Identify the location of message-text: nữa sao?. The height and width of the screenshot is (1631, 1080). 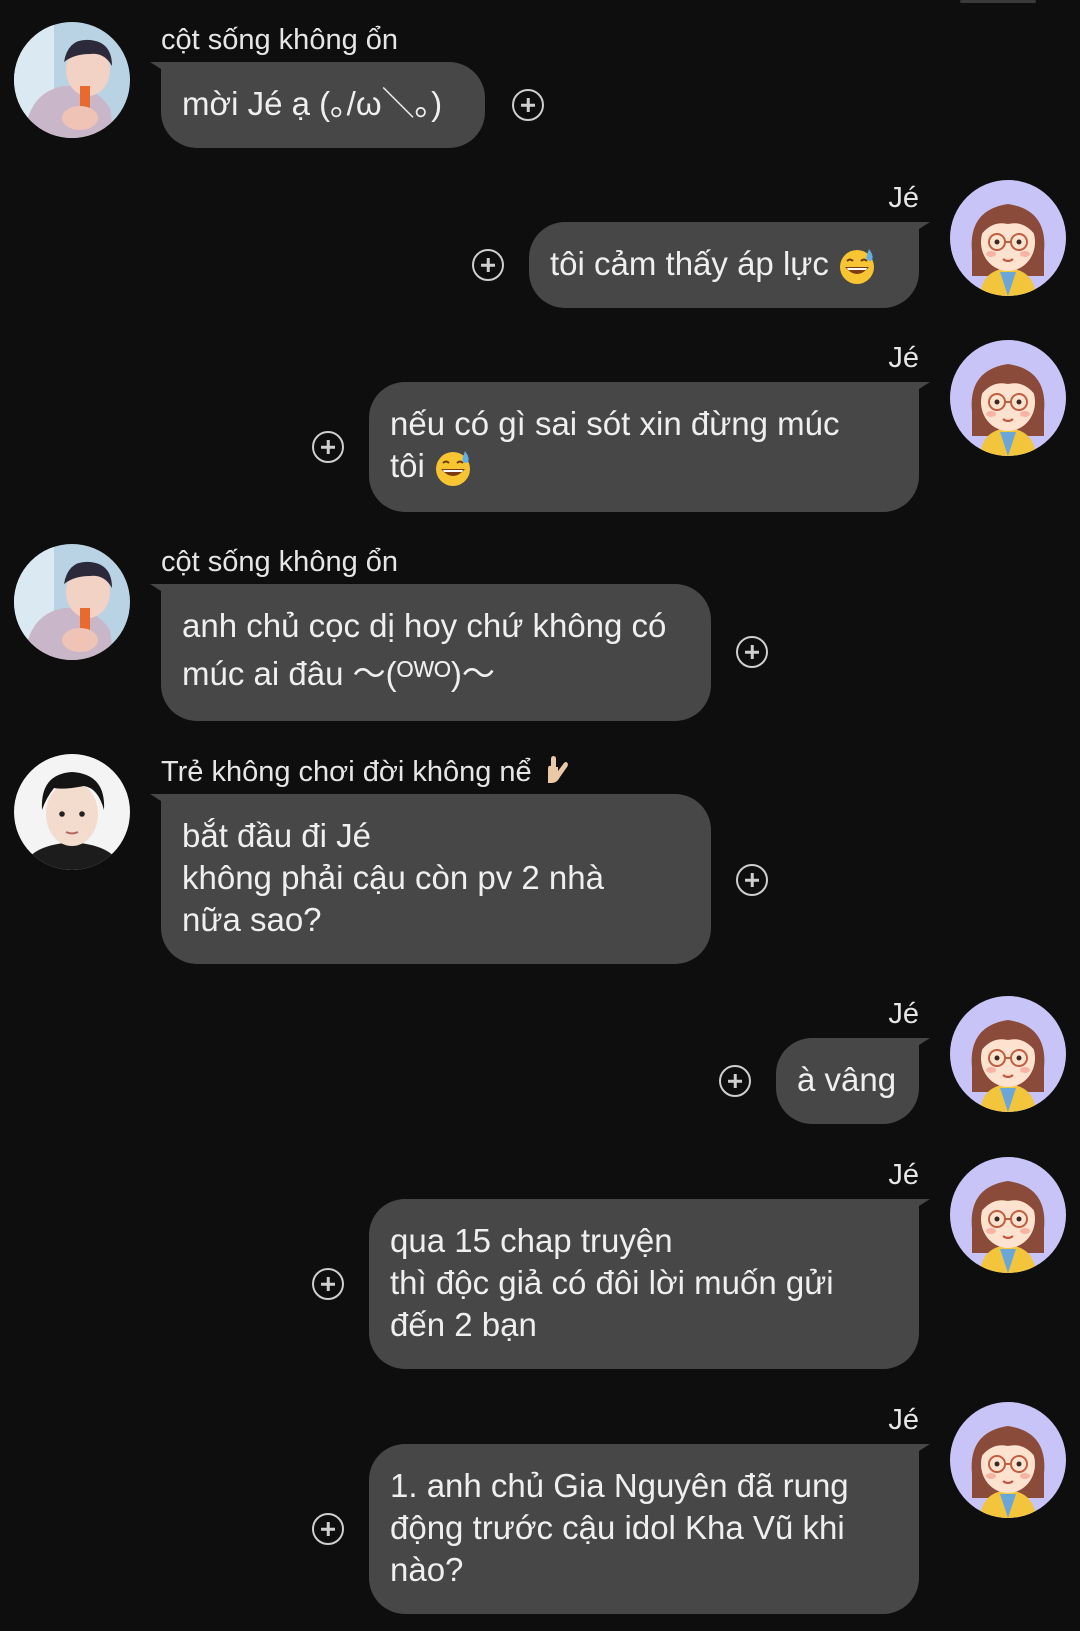
(252, 919).